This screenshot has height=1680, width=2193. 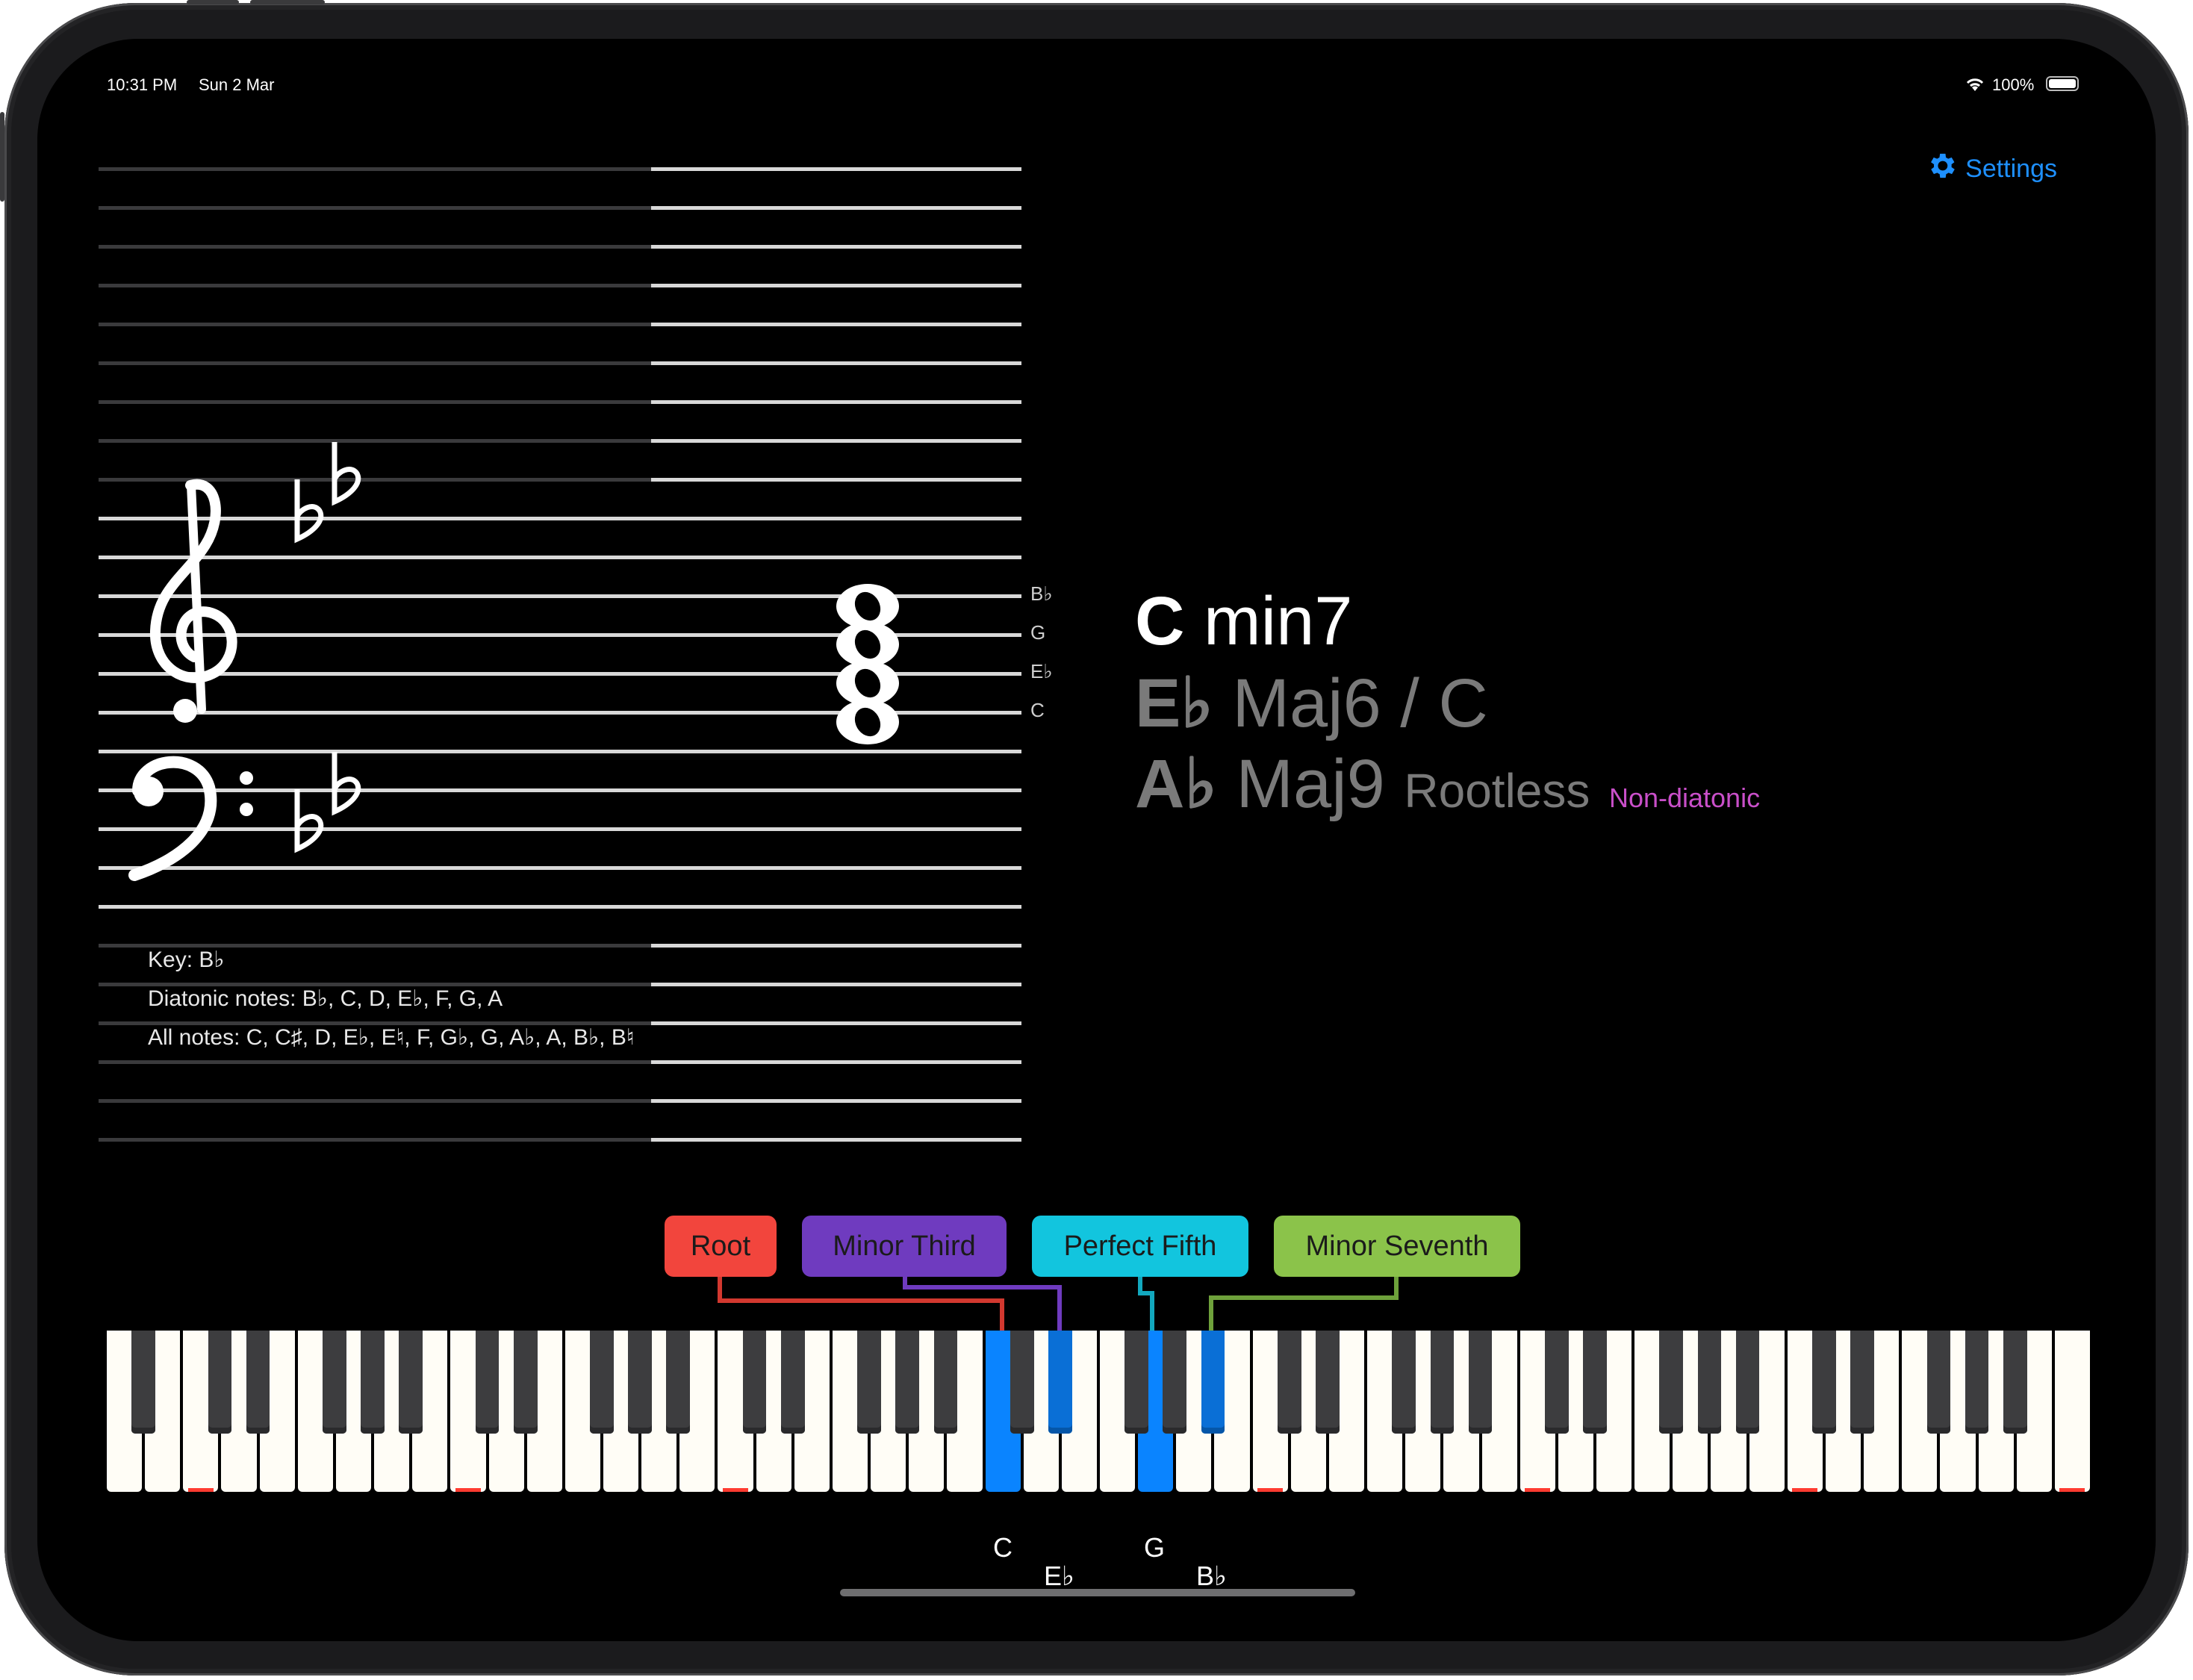 I want to click on key-label-c: C, so click(x=1003, y=1547).